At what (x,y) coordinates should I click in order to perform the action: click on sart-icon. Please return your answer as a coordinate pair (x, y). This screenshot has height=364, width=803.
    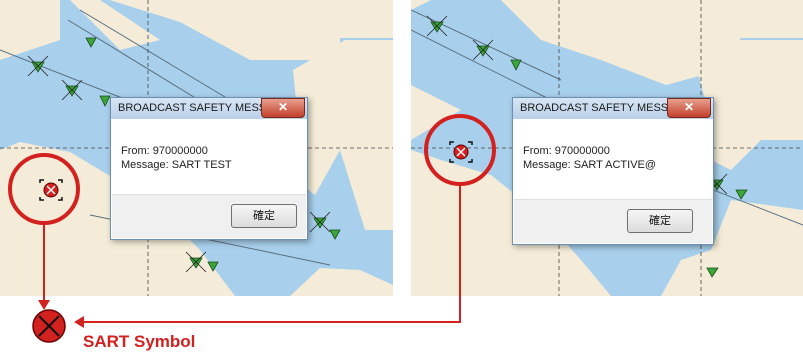
    Looking at the image, I should click on (49, 326).